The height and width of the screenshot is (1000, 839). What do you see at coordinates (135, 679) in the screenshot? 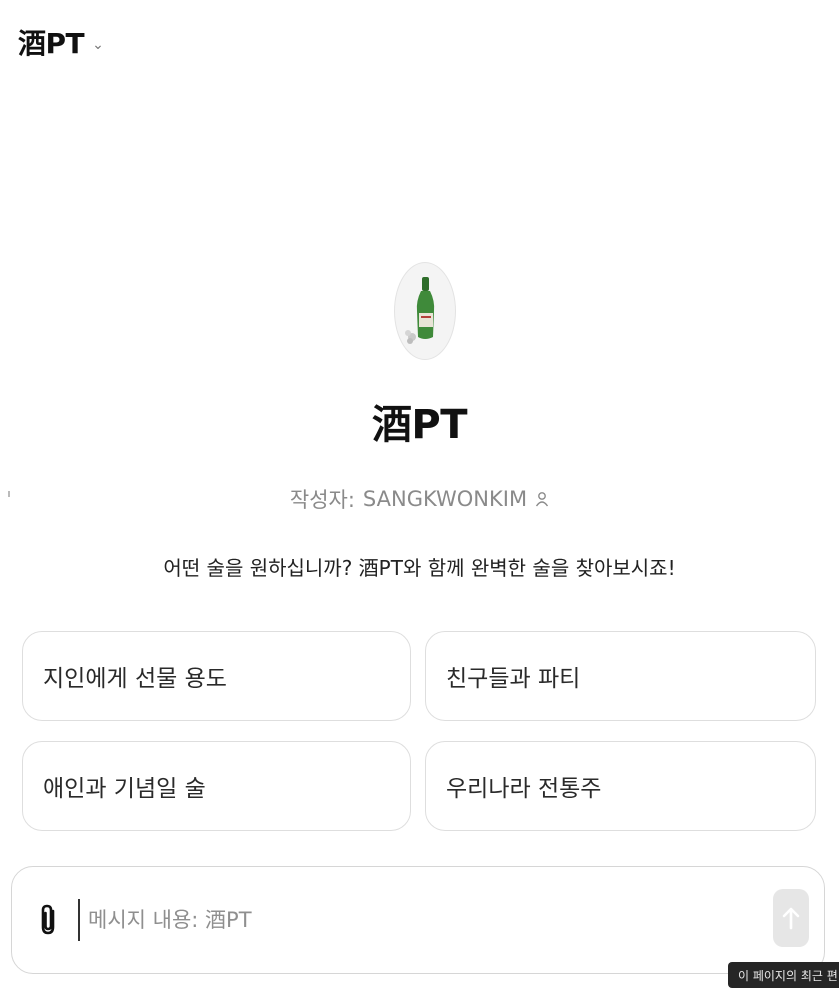
I see `prompt-label: 지인에게 선물 용도` at bounding box center [135, 679].